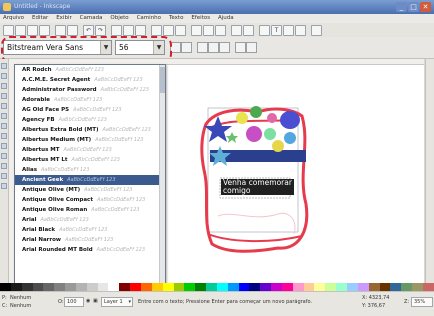  Describe the element at coordinates (90, 140) in the screenshot. I see `font-option: Albertus Medium (MT) AaBbCcDdEeFf 123` at that location.